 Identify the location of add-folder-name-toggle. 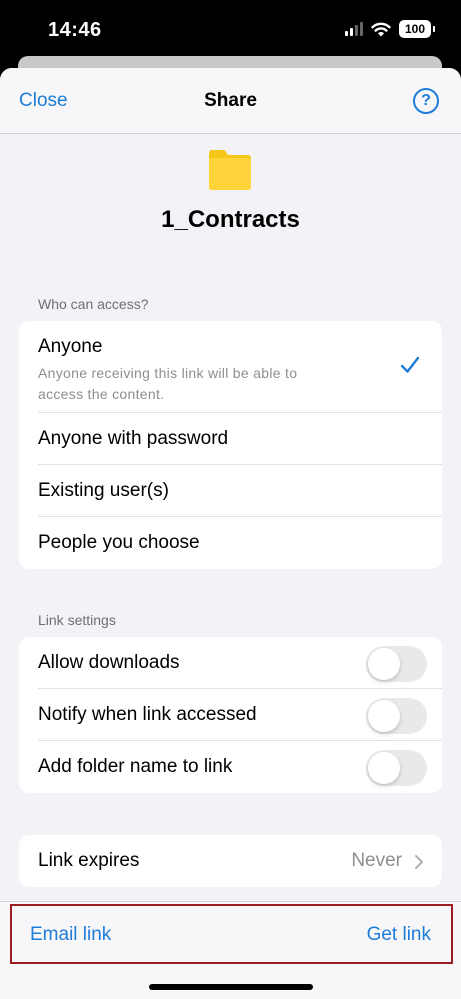
(396, 768).